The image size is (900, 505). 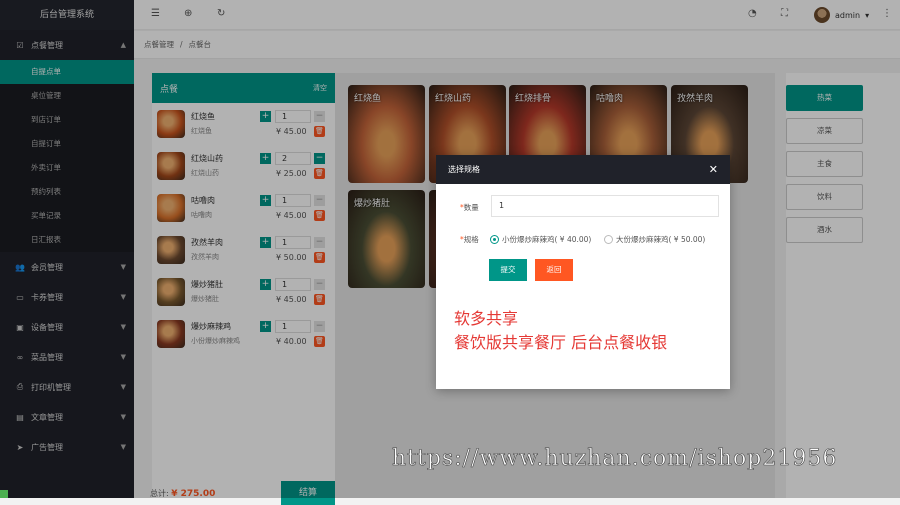 What do you see at coordinates (615, 459) in the screenshot?
I see `watermark-text: https://www.huzhan.com/ishop21956` at bounding box center [615, 459].